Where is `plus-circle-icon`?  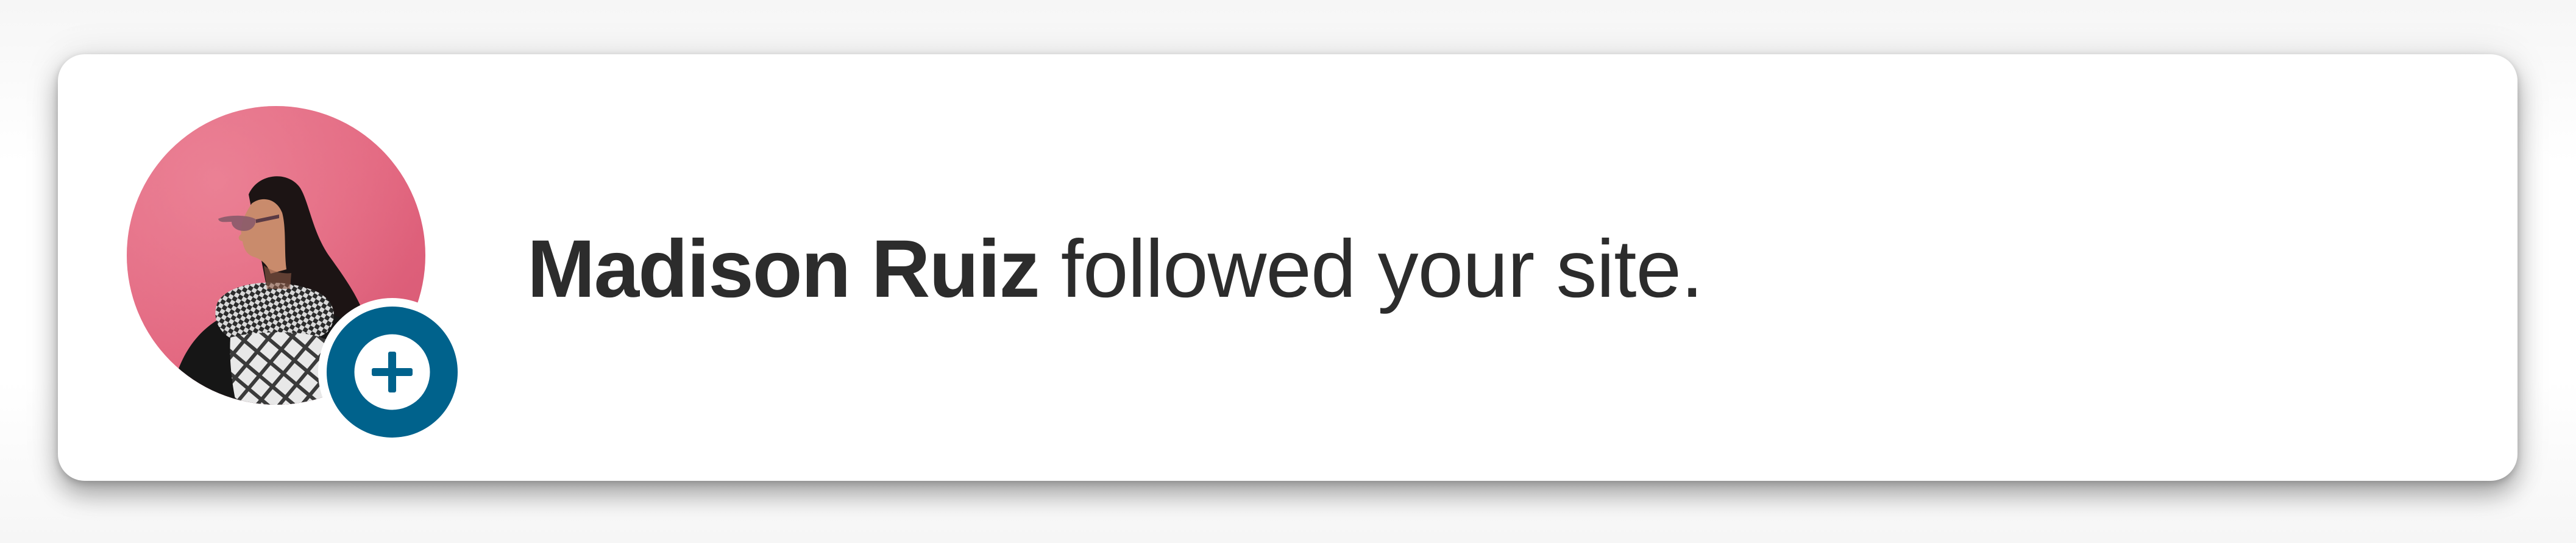 plus-circle-icon is located at coordinates (392, 372).